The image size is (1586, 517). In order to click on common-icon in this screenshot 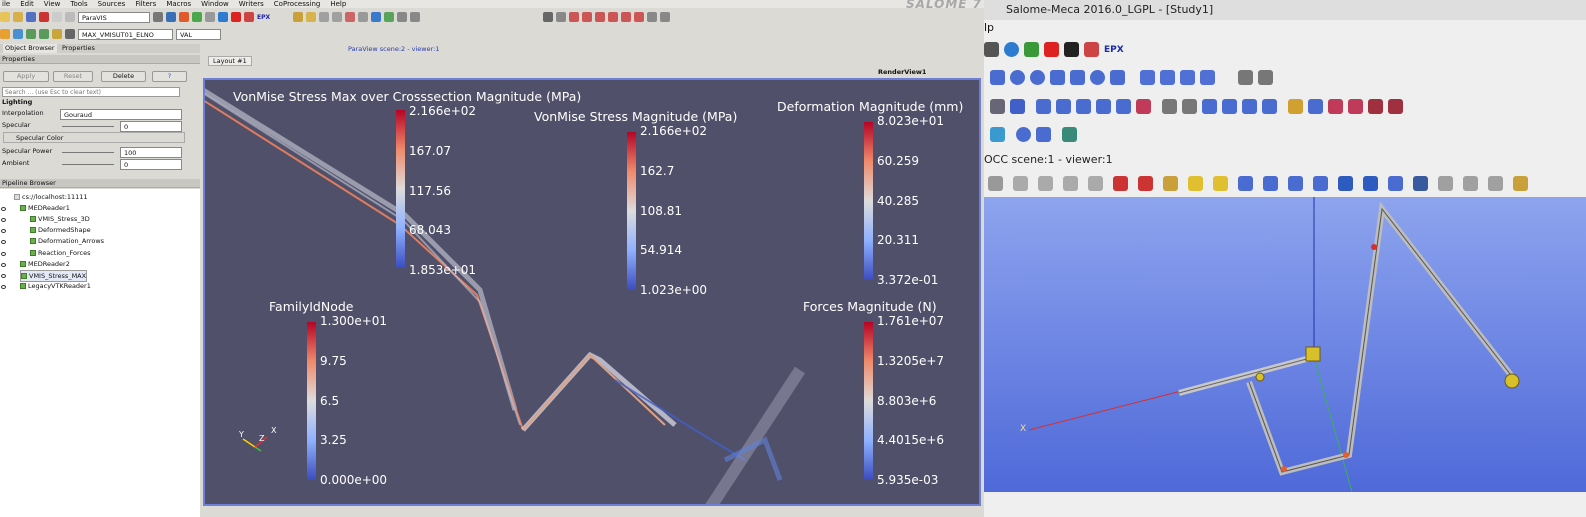, I will do `click(1167, 77)`.